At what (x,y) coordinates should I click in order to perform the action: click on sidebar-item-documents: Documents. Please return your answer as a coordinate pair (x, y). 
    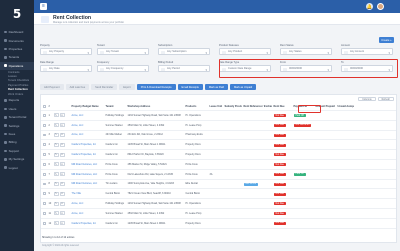
    Looking at the image, I should click on (17, 40).